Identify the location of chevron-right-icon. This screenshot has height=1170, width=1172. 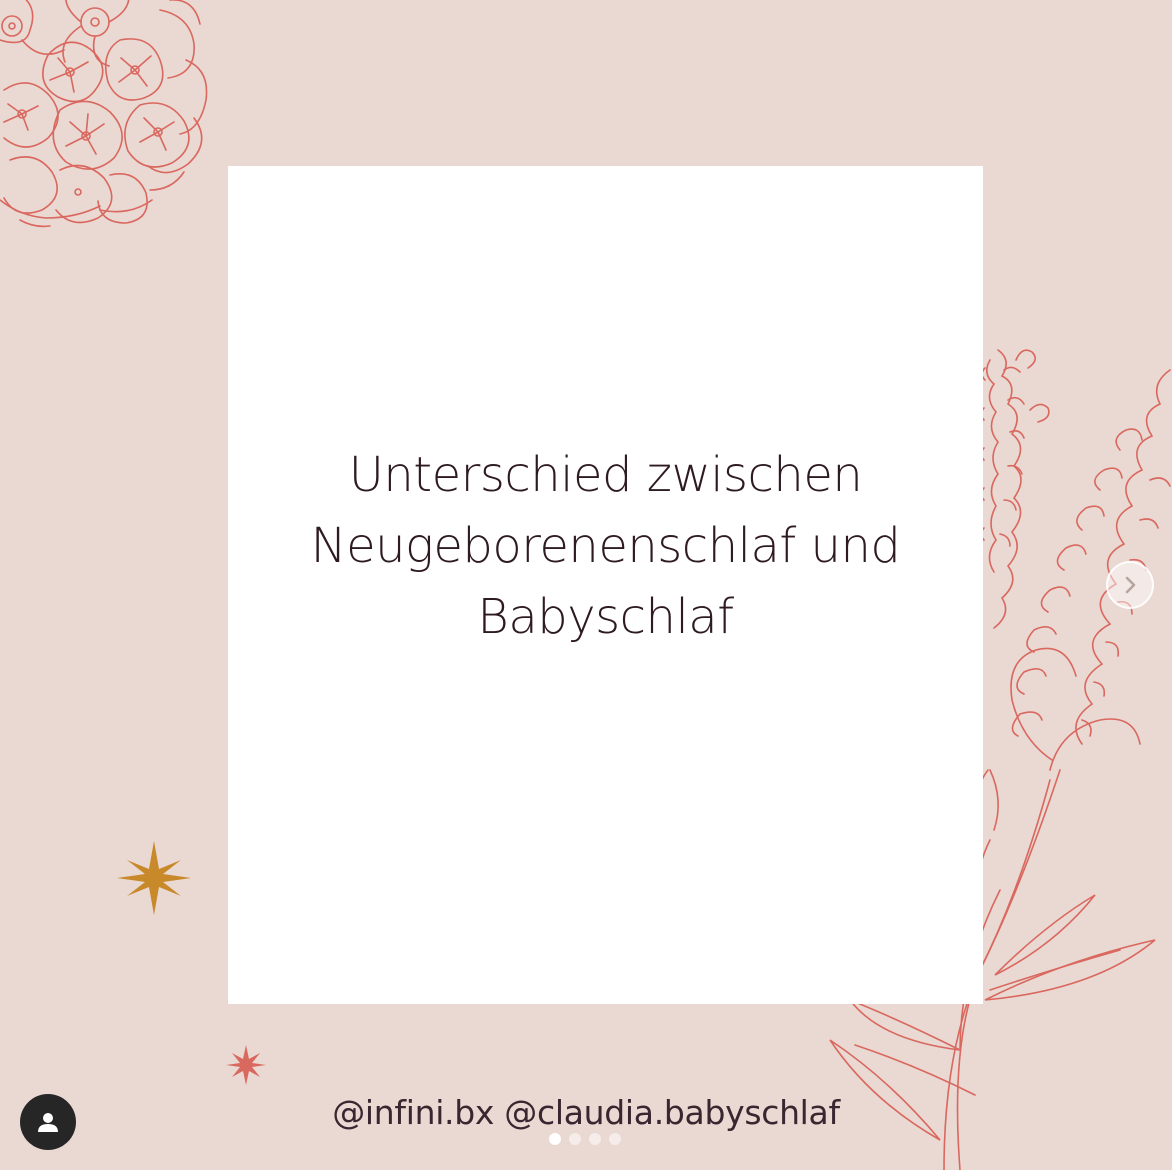
(1130, 585).